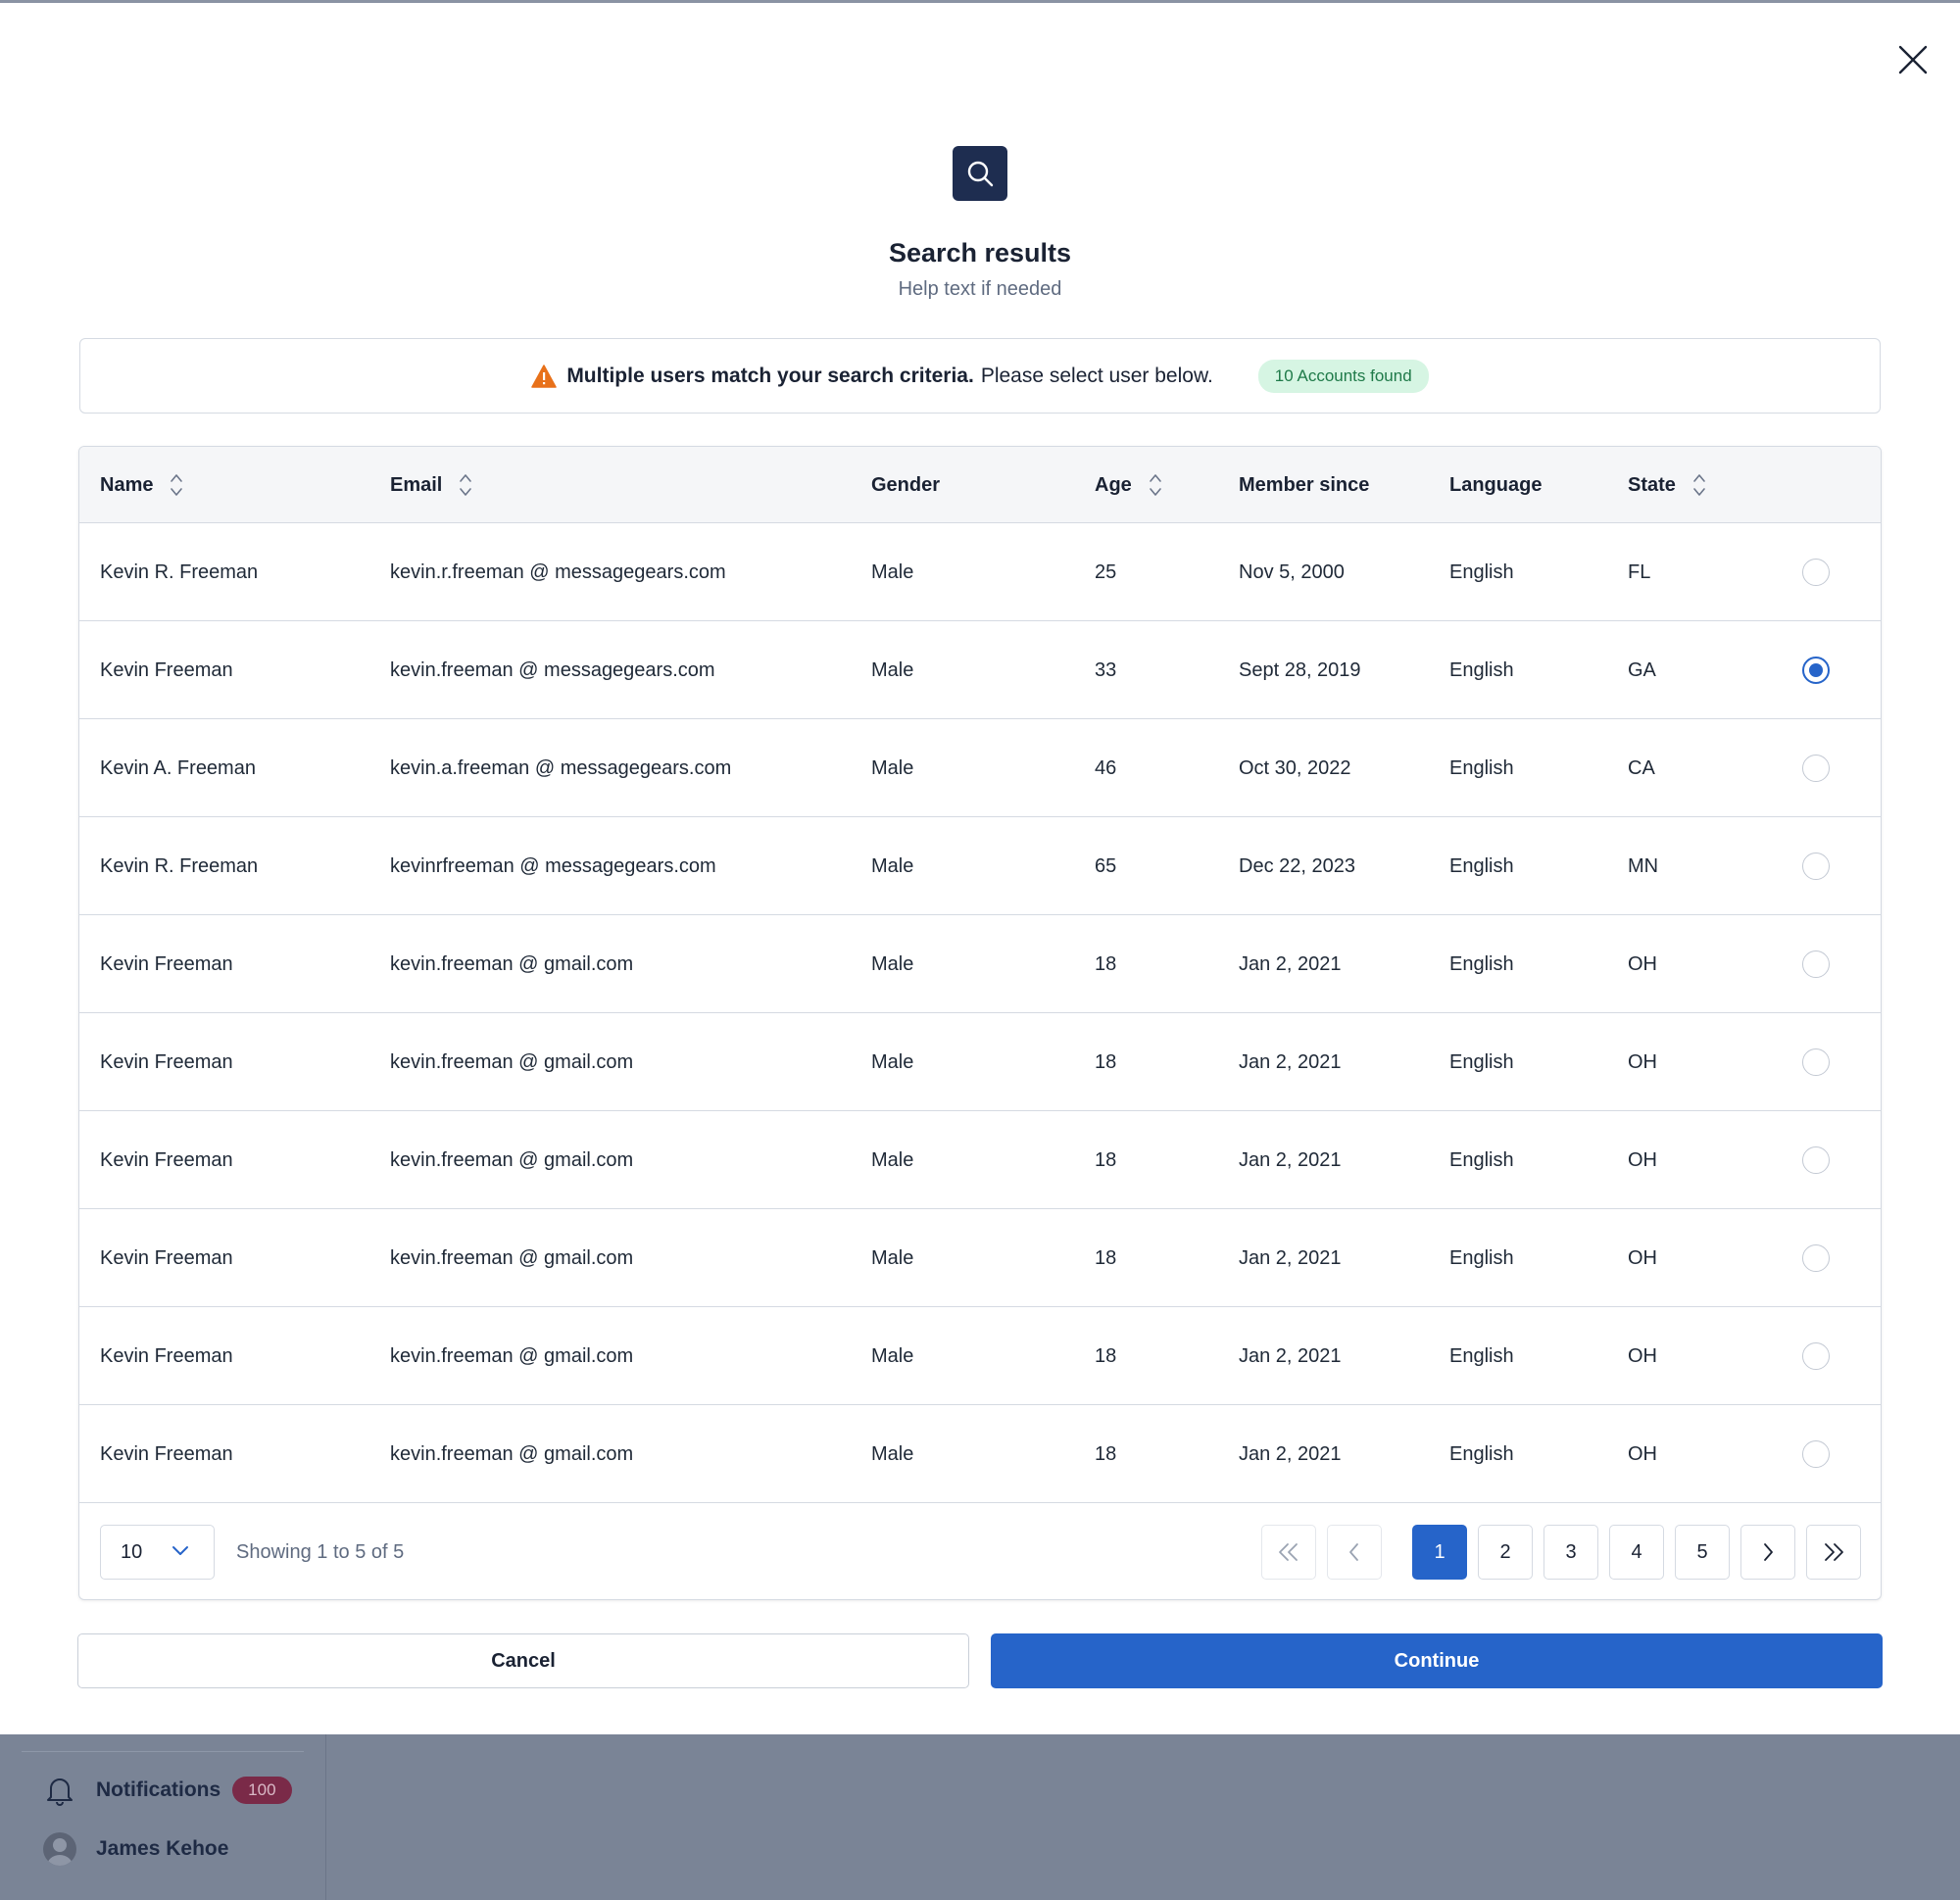  Describe the element at coordinates (1304, 484) in the screenshot. I see `column-label: Member since` at that location.